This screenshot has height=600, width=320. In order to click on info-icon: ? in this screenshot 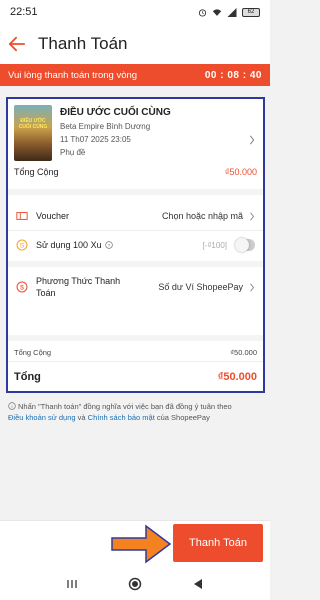, I will do `click(108, 245)`.